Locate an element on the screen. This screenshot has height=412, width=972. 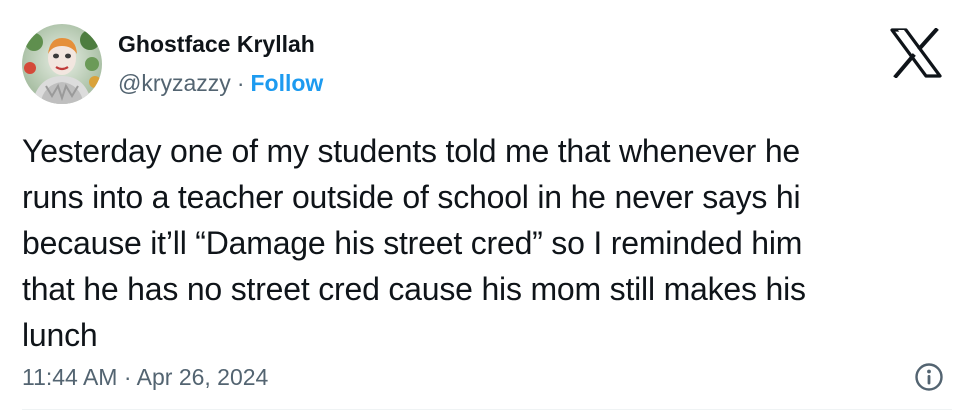
x-logo-icon is located at coordinates (916, 53).